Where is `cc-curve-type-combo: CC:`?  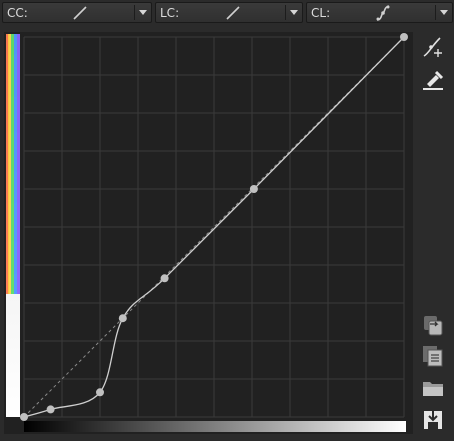
cc-curve-type-combo: CC: is located at coordinates (77, 12).